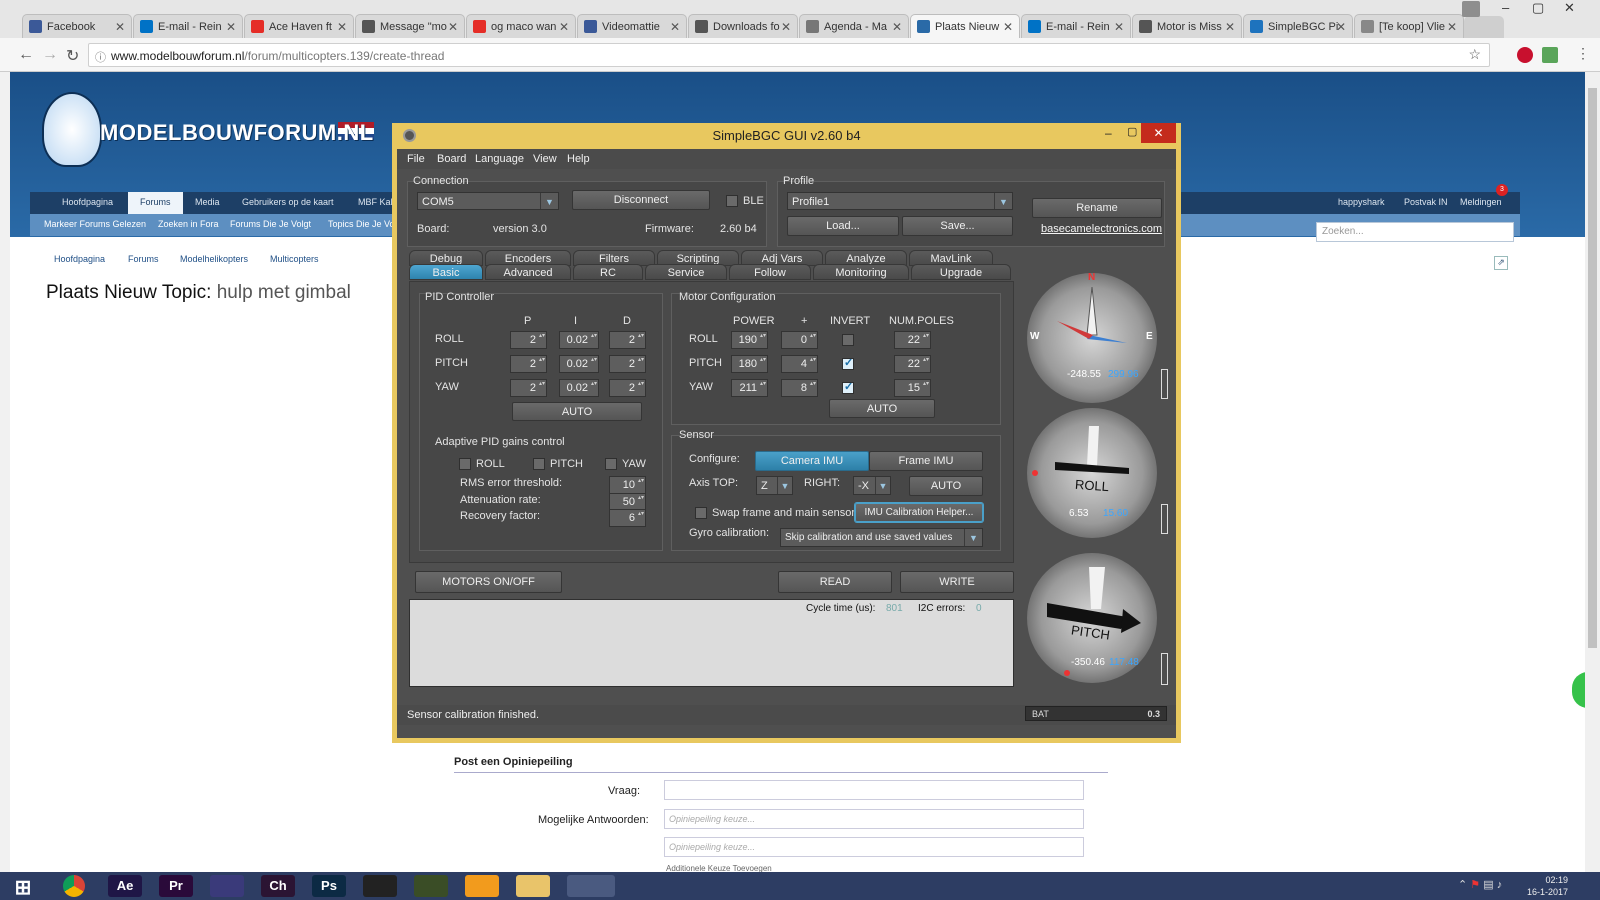 The image size is (1600, 900). What do you see at coordinates (539, 464) in the screenshot?
I see `adaptive-pitch-checkbox` at bounding box center [539, 464].